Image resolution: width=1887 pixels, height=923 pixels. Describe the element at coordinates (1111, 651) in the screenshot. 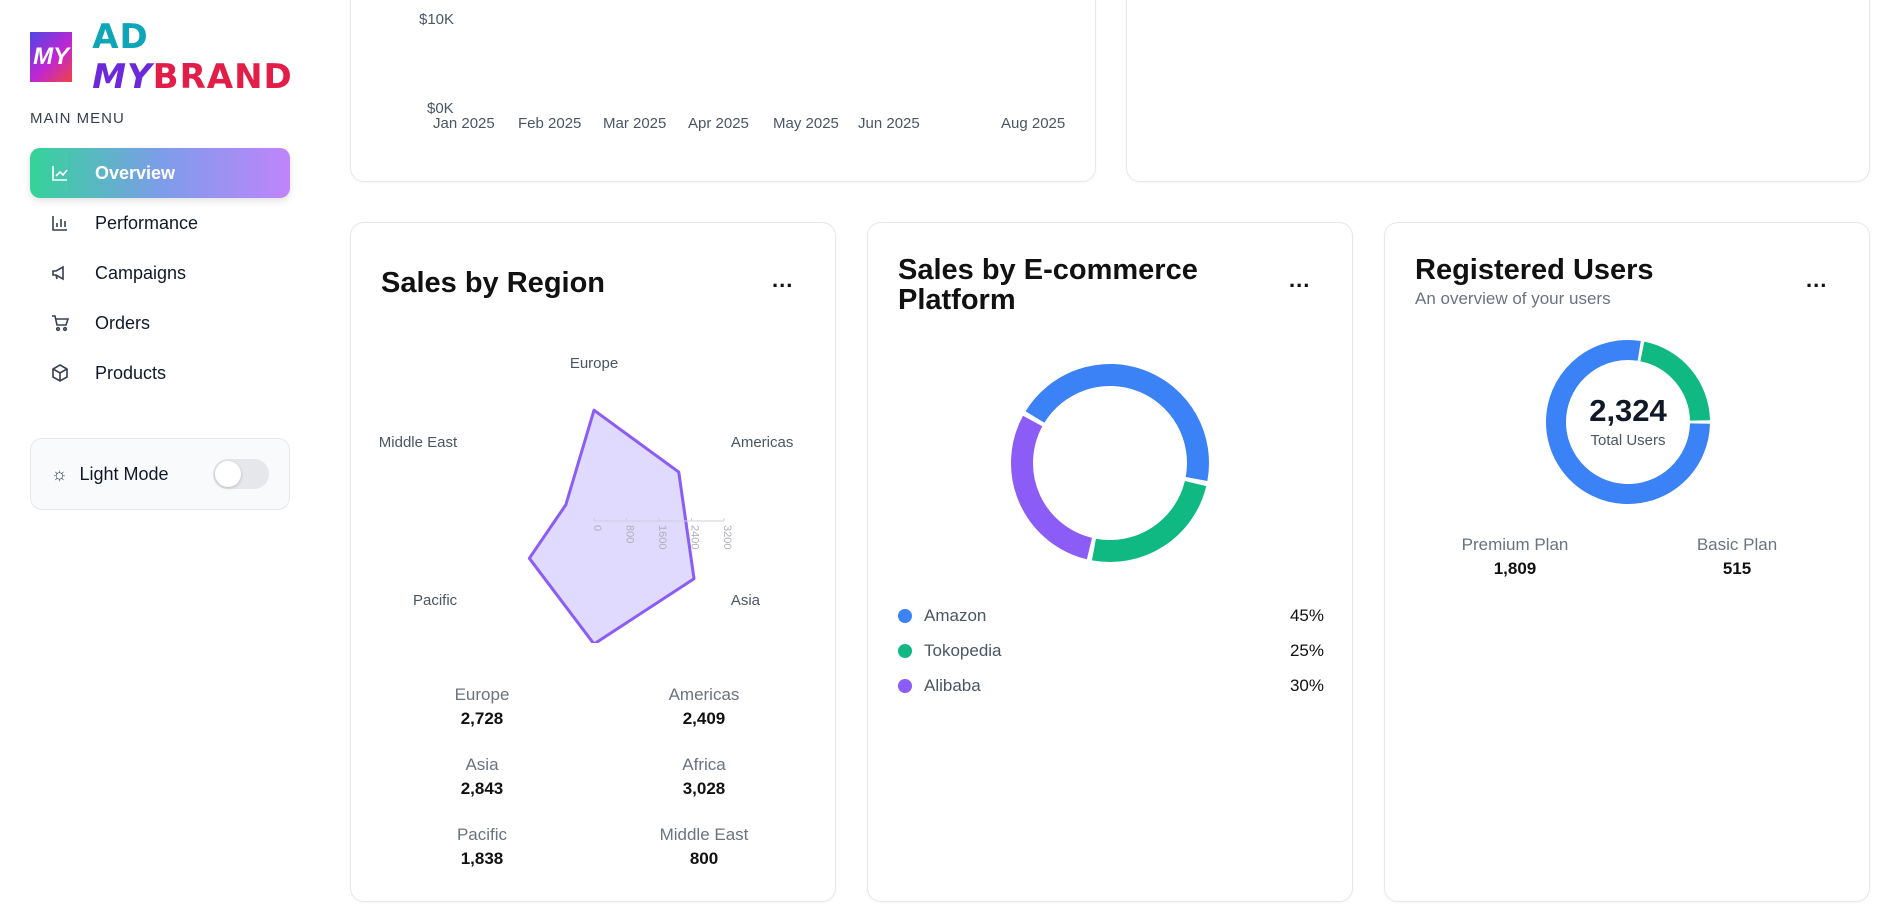

I see `legend-item-tokopedia: Tokopedia 25%` at that location.